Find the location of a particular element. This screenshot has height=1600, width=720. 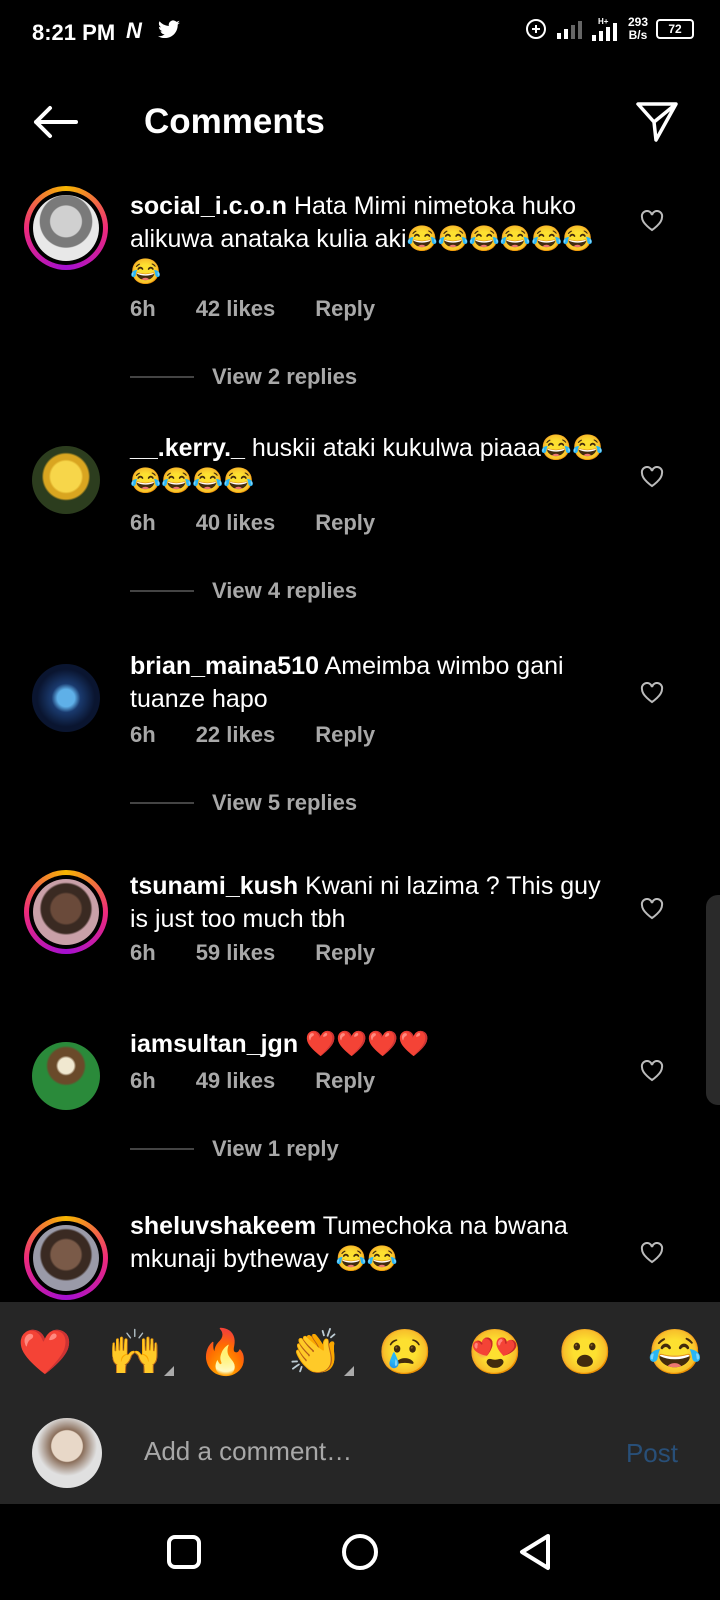

username: brian_maina510 is located at coordinates (224, 666).